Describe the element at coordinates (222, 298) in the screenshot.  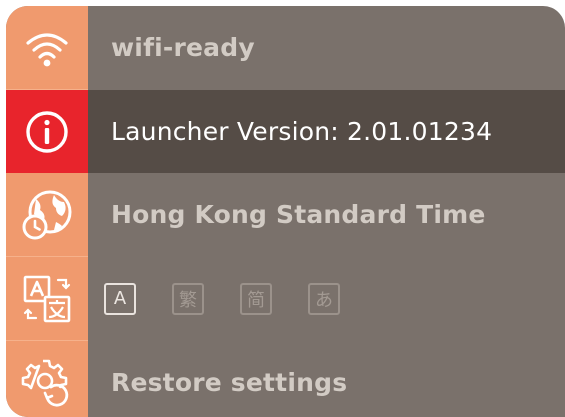
I see `language-options: A 繁 简 あ` at that location.